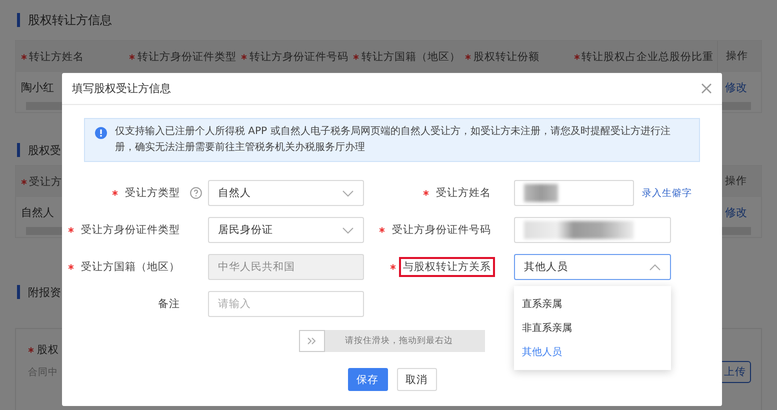 This screenshot has height=410, width=777. I want to click on slider-hint: 请按住滑块，拖动到最右边, so click(399, 341).